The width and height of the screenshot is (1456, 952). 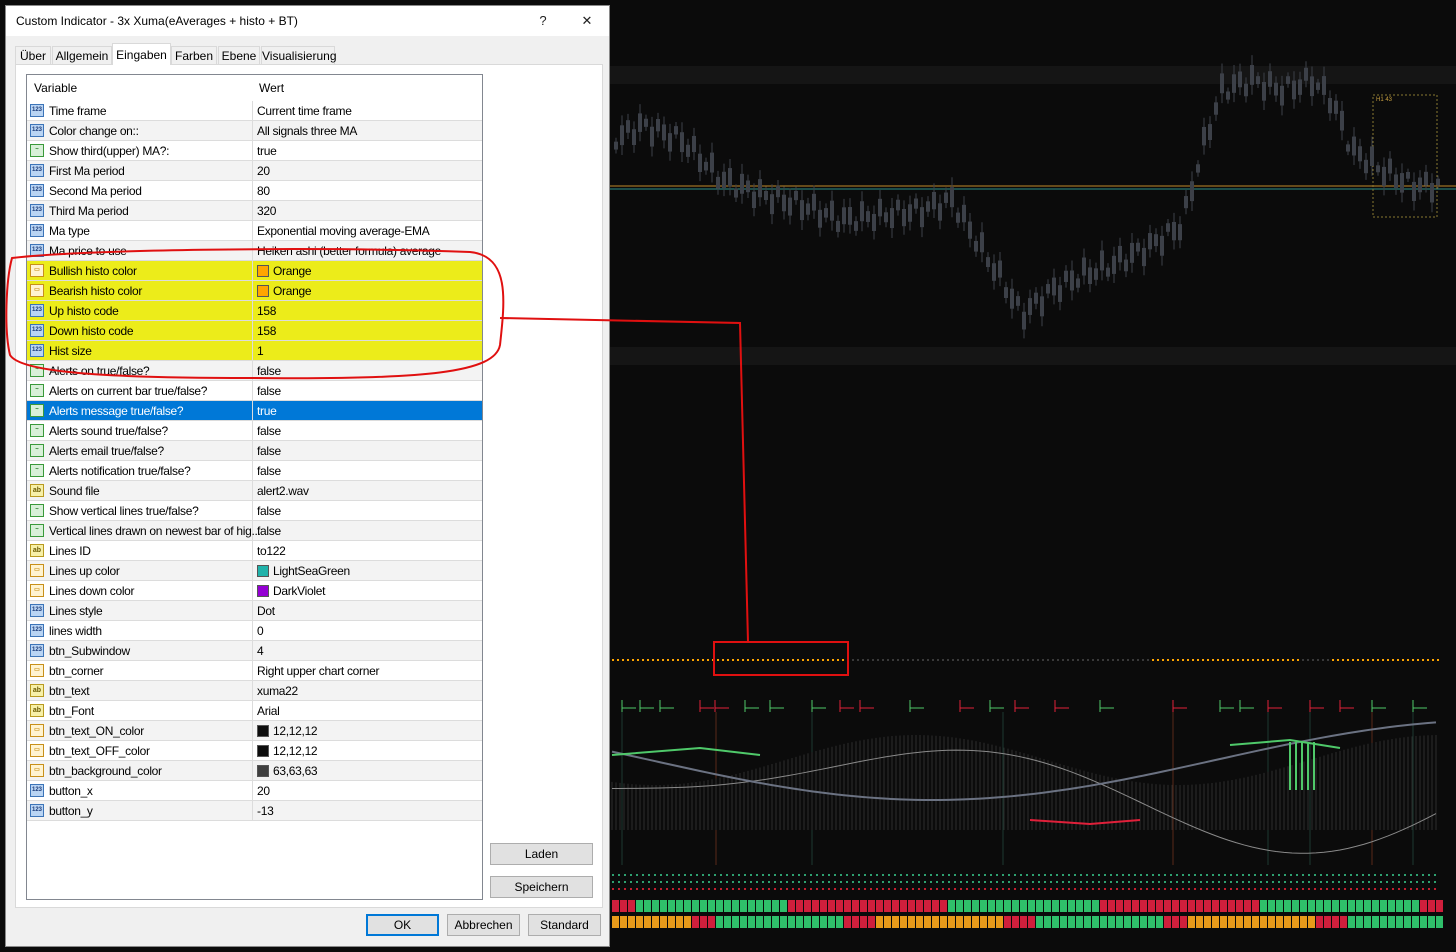 I want to click on variable-value: 4, so click(x=260, y=651).